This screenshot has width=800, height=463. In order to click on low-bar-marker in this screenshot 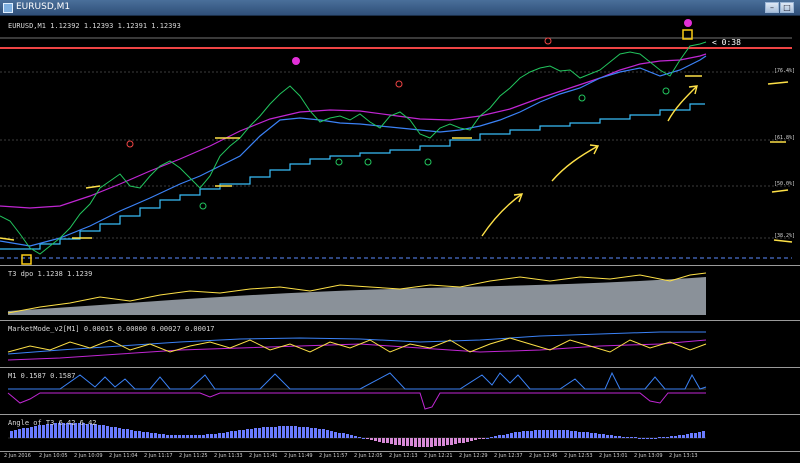, I will do `click(26, 259)`.